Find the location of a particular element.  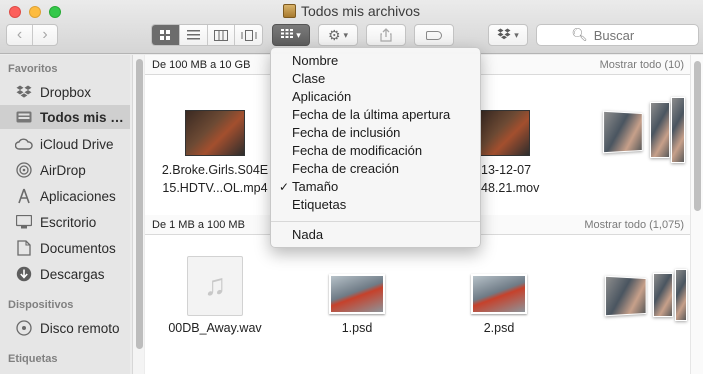

audio-file-thumbnail: ♫ is located at coordinates (215, 286).